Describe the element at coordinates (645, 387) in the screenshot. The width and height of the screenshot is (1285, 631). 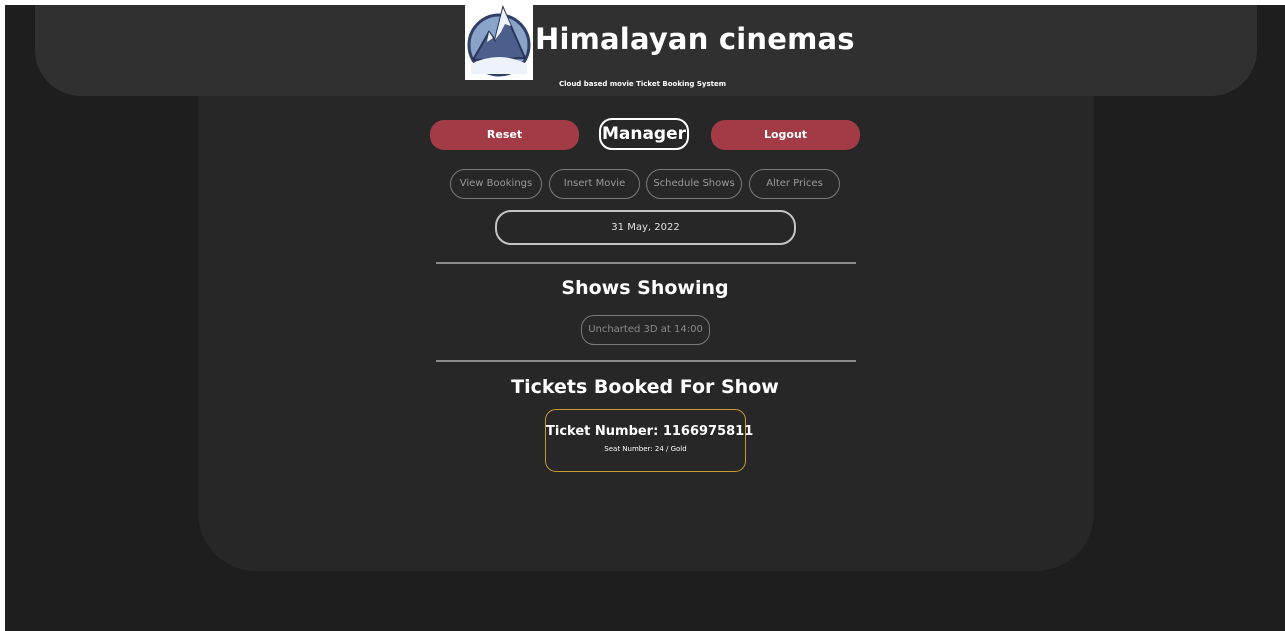
I see `tickets-heading: Tickets Booked For Show` at that location.